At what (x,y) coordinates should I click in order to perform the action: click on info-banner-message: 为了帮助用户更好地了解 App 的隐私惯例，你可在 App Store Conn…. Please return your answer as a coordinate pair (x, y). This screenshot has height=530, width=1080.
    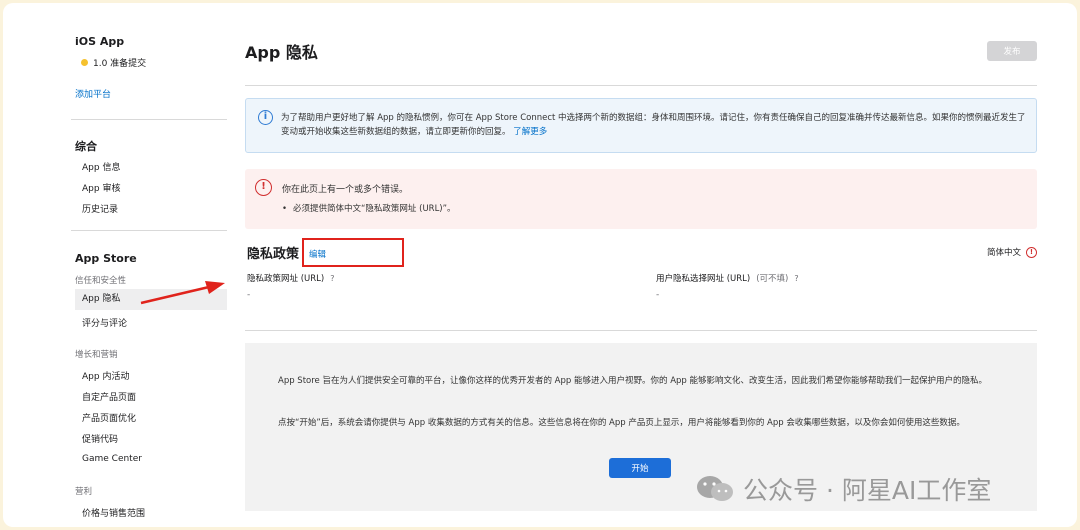
    Looking at the image, I should click on (653, 125).